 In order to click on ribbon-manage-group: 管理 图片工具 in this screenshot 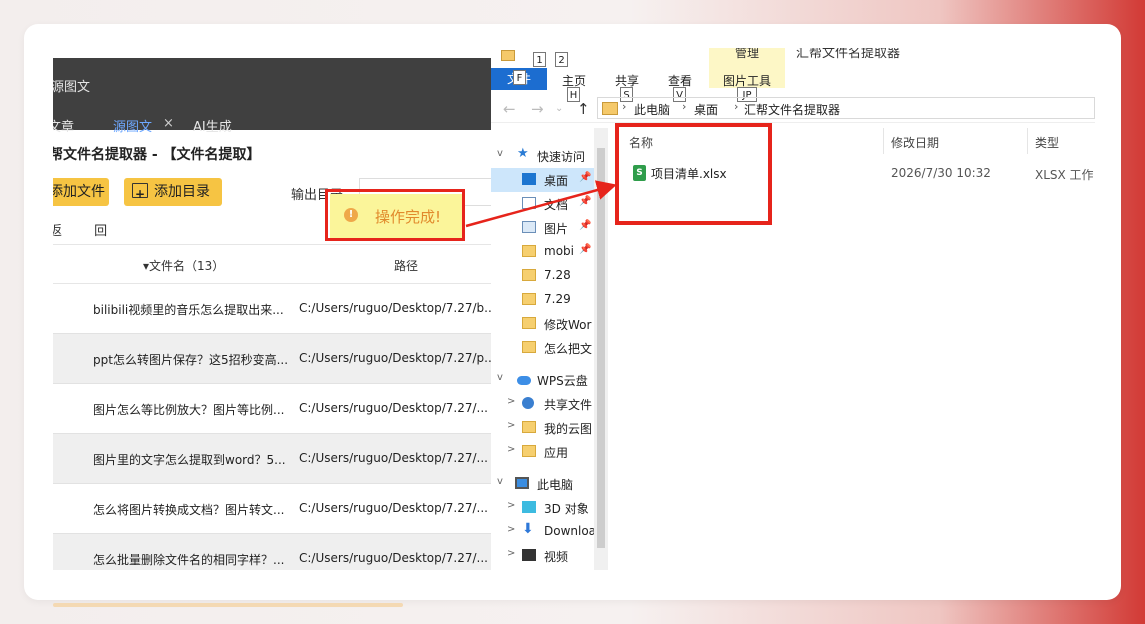, I will do `click(747, 68)`.